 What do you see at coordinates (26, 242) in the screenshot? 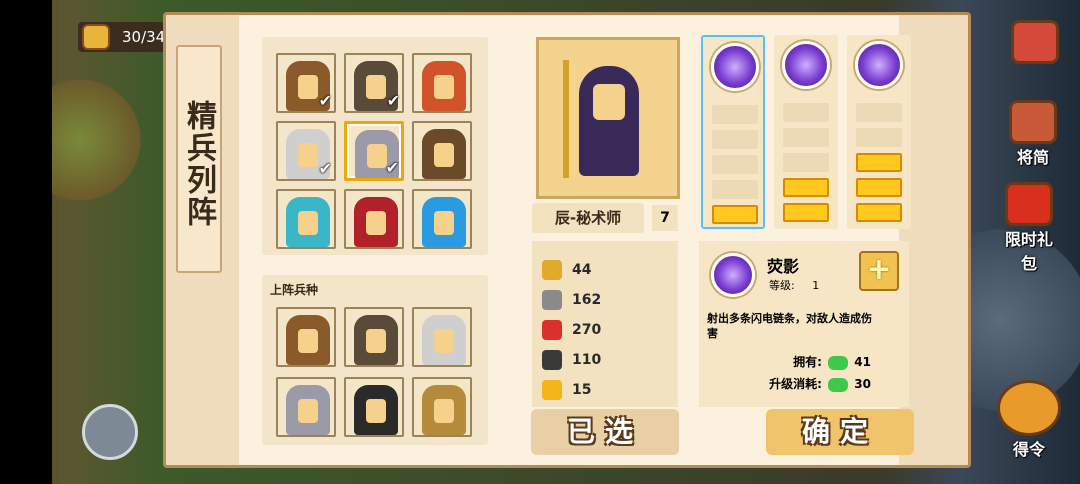
I see `screen-edge` at bounding box center [26, 242].